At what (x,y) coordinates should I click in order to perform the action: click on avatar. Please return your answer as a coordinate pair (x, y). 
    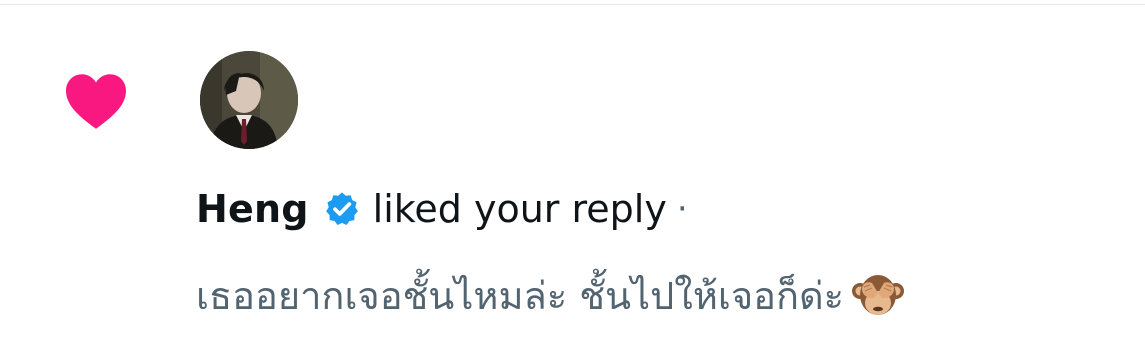
    Looking at the image, I should click on (249, 100).